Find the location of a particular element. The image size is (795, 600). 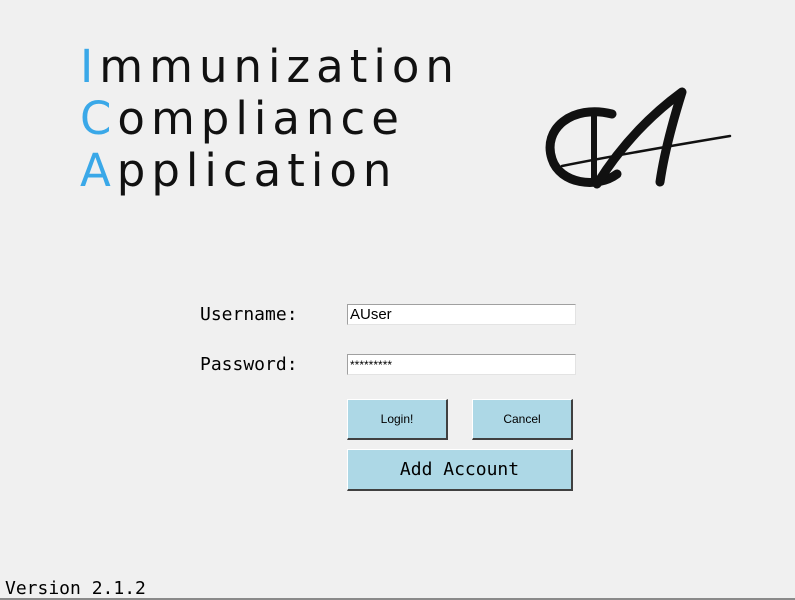

logo-initial-a: A is located at coordinates (98, 170).